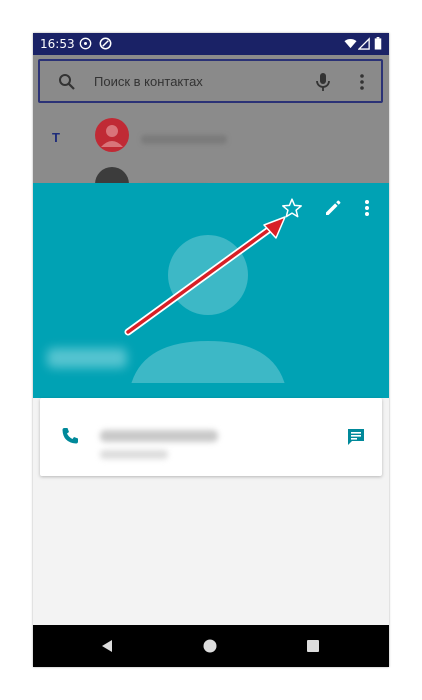 The height and width of the screenshot is (700, 422). I want to click on status-bar: 16:53, so click(211, 44).